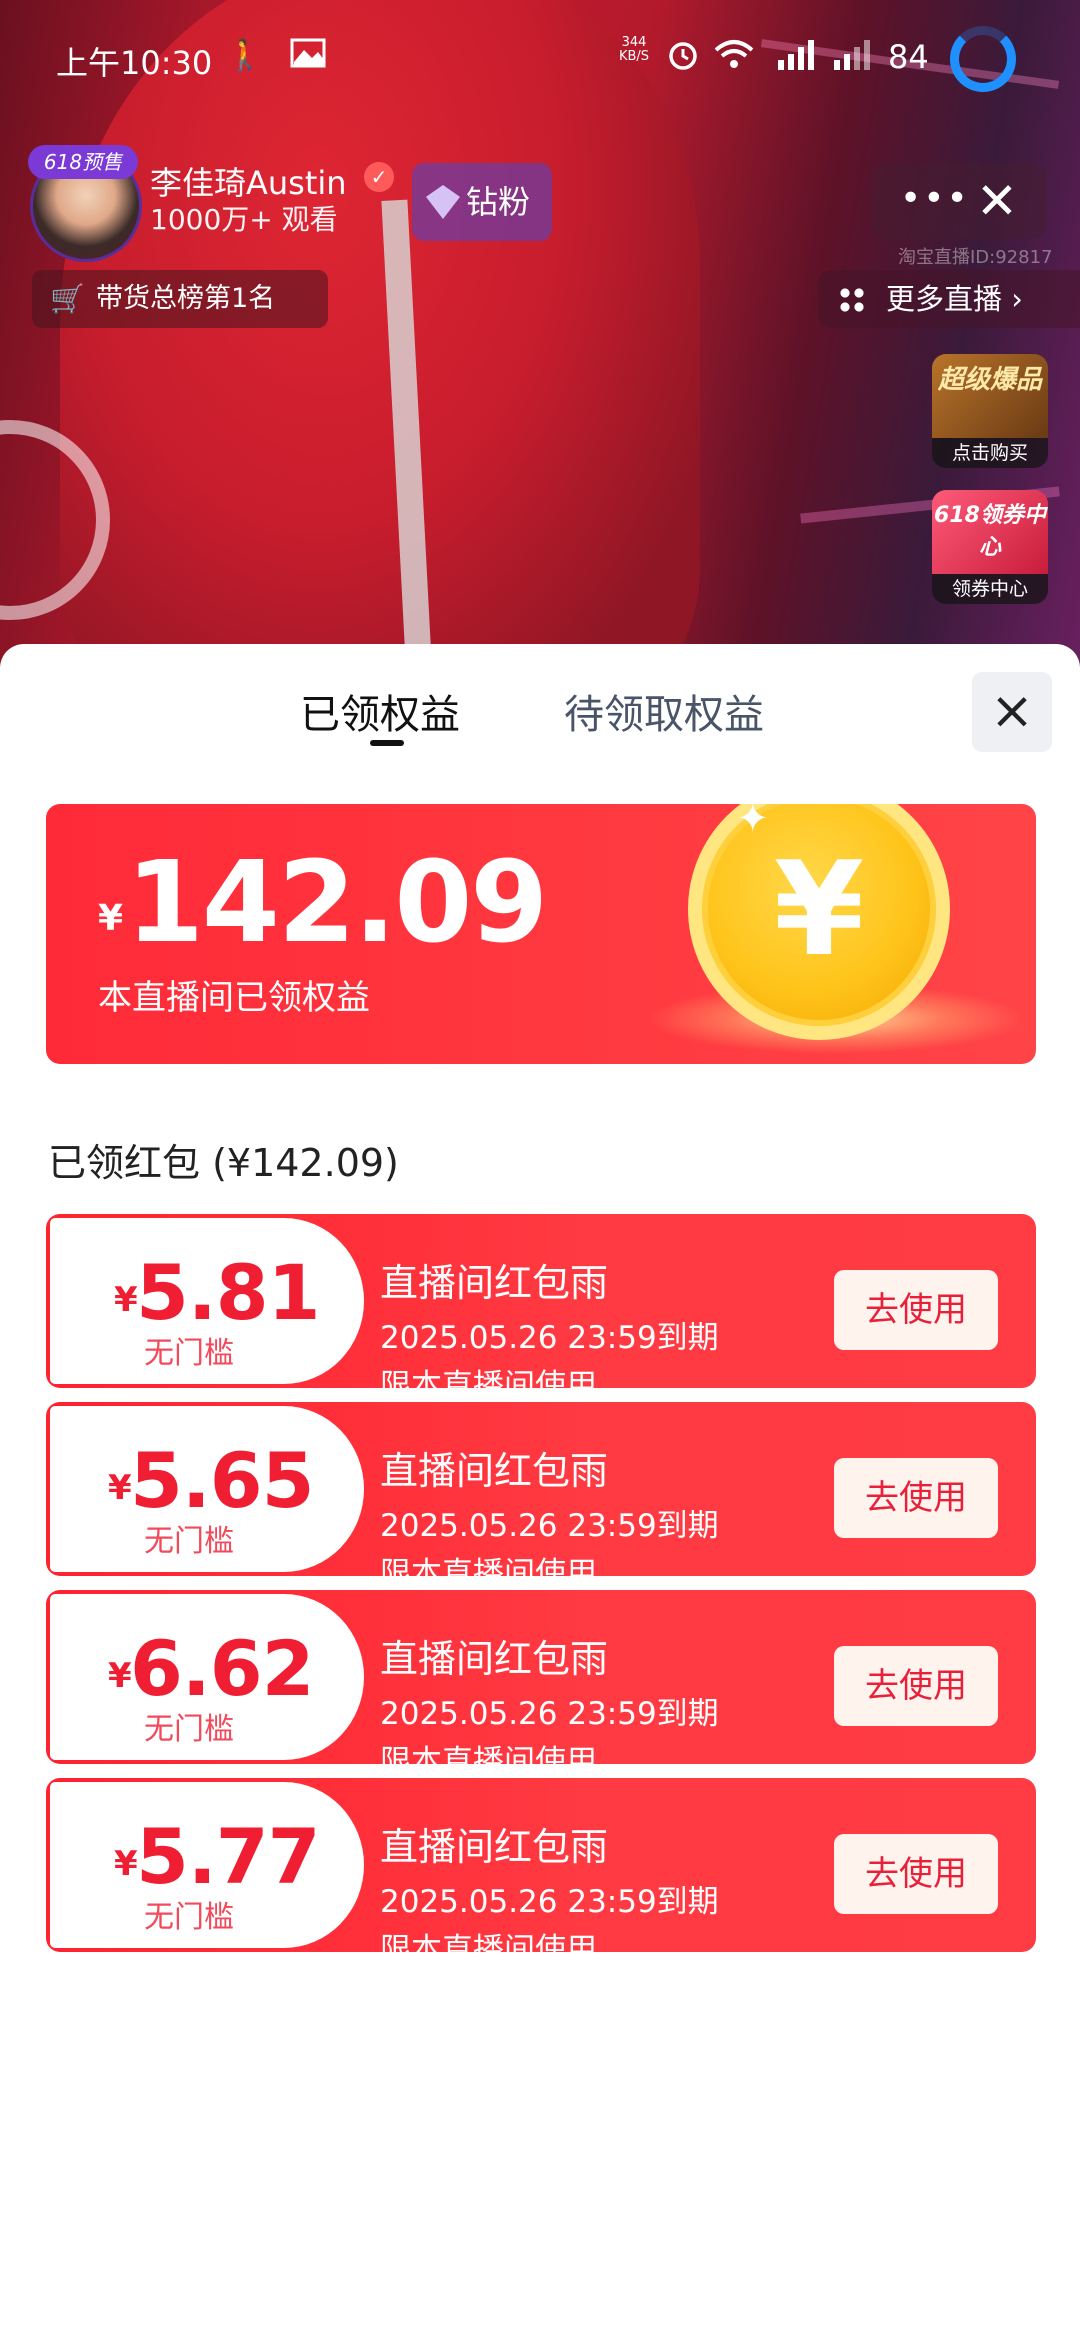 This screenshot has width=1080, height=2340. I want to click on verified-icon: ✓, so click(379, 177).